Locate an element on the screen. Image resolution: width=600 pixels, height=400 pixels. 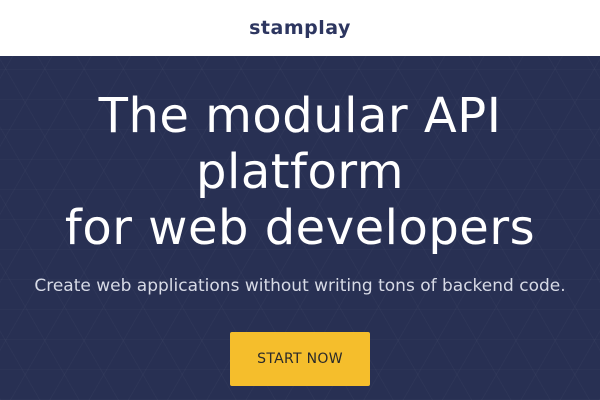
headline-line-1: The modular API is located at coordinates (300, 116).